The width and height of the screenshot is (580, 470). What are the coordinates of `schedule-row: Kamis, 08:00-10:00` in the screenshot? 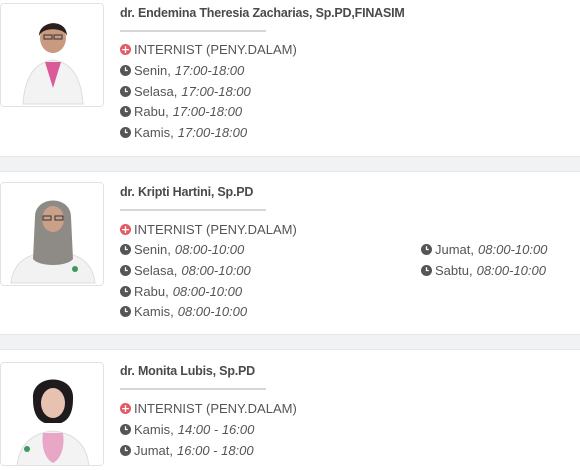 It's located at (183, 311).